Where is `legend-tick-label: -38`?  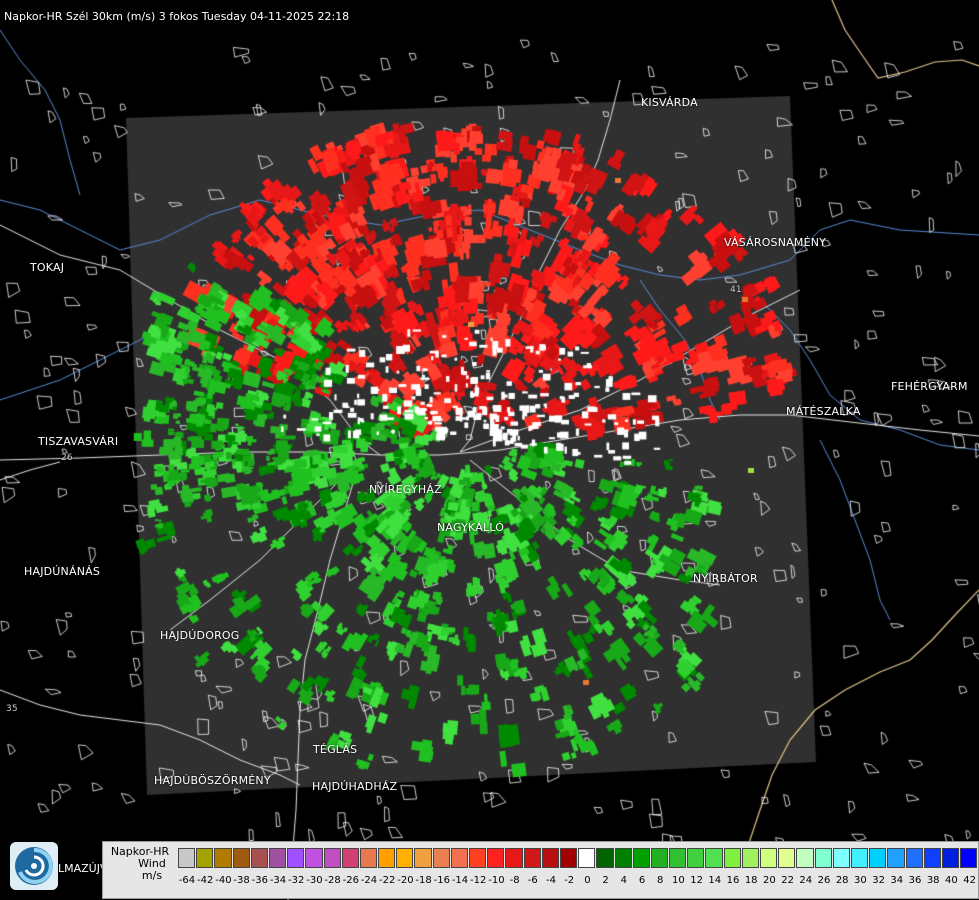 legend-tick-label: -38 is located at coordinates (241, 880).